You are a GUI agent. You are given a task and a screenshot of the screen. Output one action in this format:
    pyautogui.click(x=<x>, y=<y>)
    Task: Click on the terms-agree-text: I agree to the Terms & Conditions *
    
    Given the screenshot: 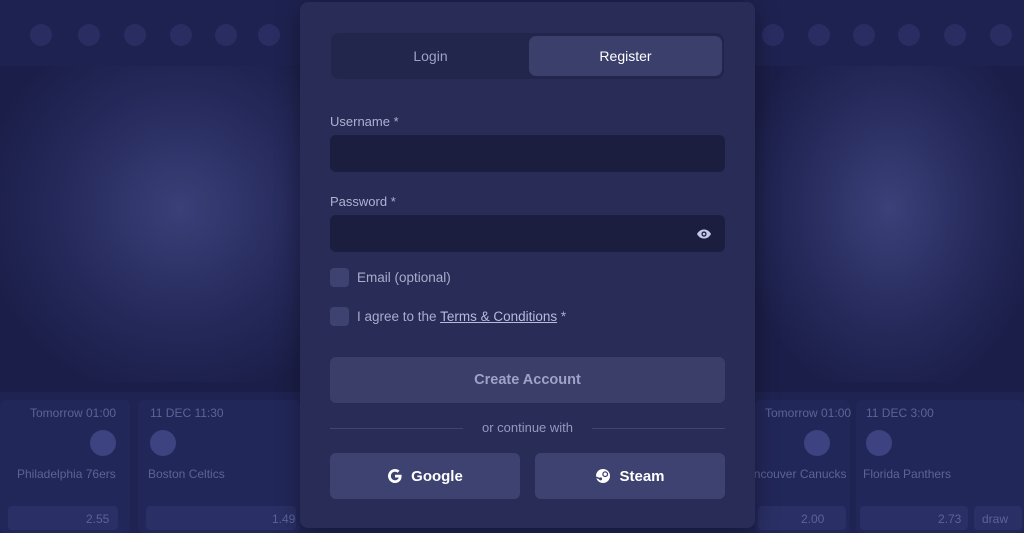 What is the action you would take?
    pyautogui.click(x=461, y=316)
    